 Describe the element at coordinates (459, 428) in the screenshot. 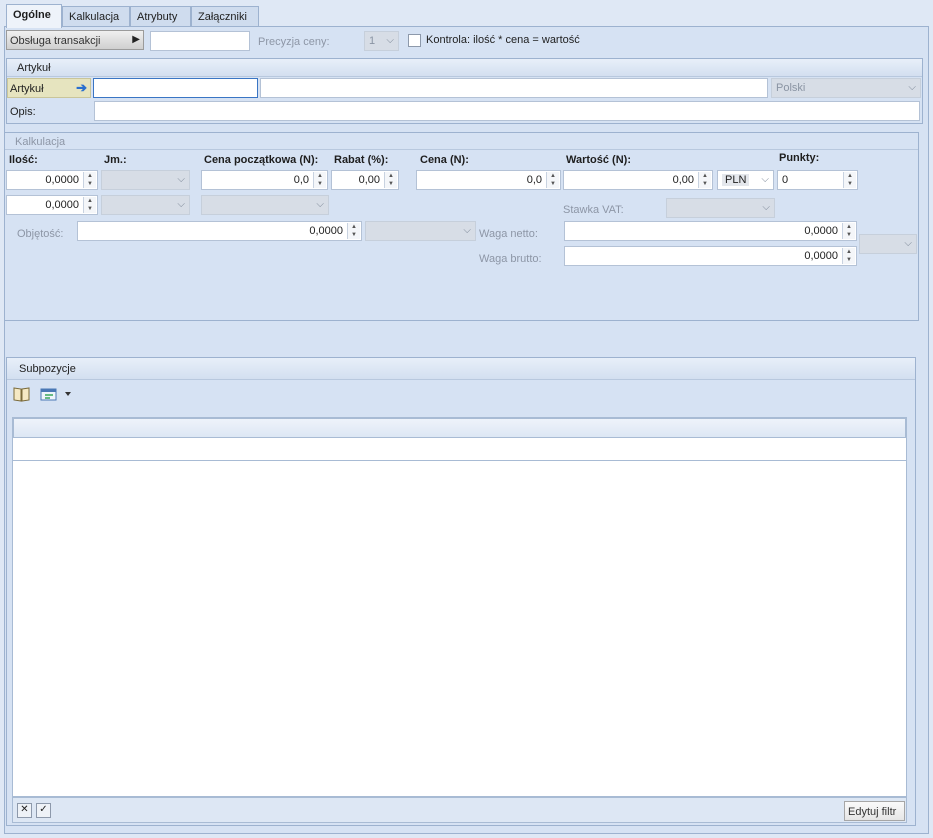

I see `grid-header-row` at that location.